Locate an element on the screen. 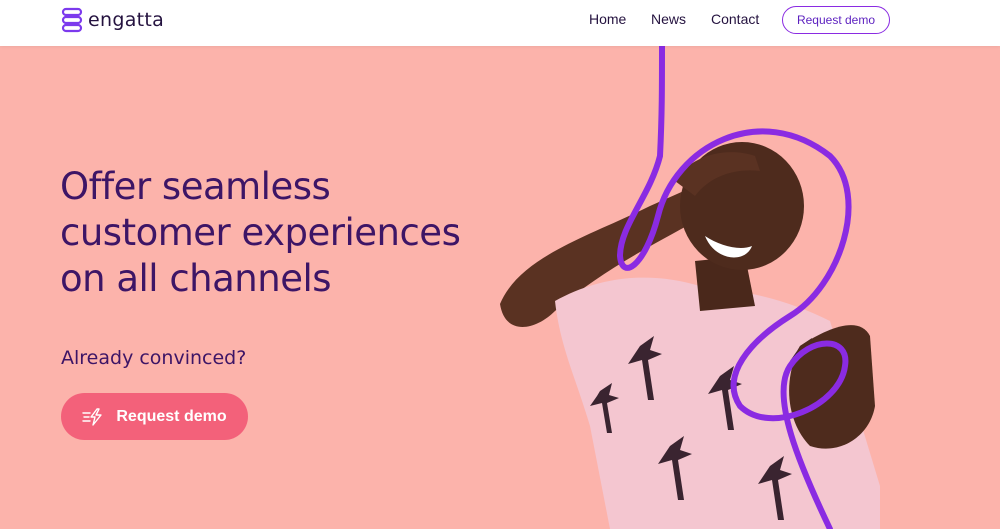 This screenshot has width=1000, height=529. engatta-logo-icon is located at coordinates (72, 20).